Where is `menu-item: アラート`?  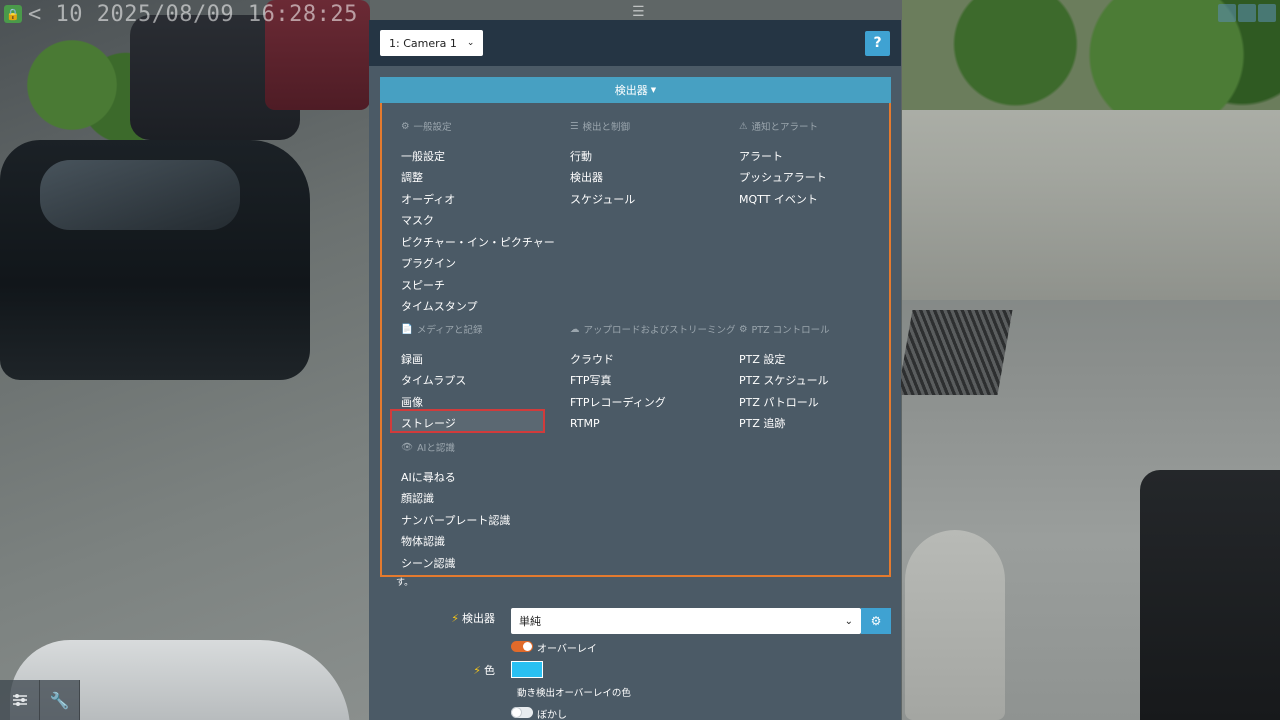 menu-item: アラート is located at coordinates (783, 156).